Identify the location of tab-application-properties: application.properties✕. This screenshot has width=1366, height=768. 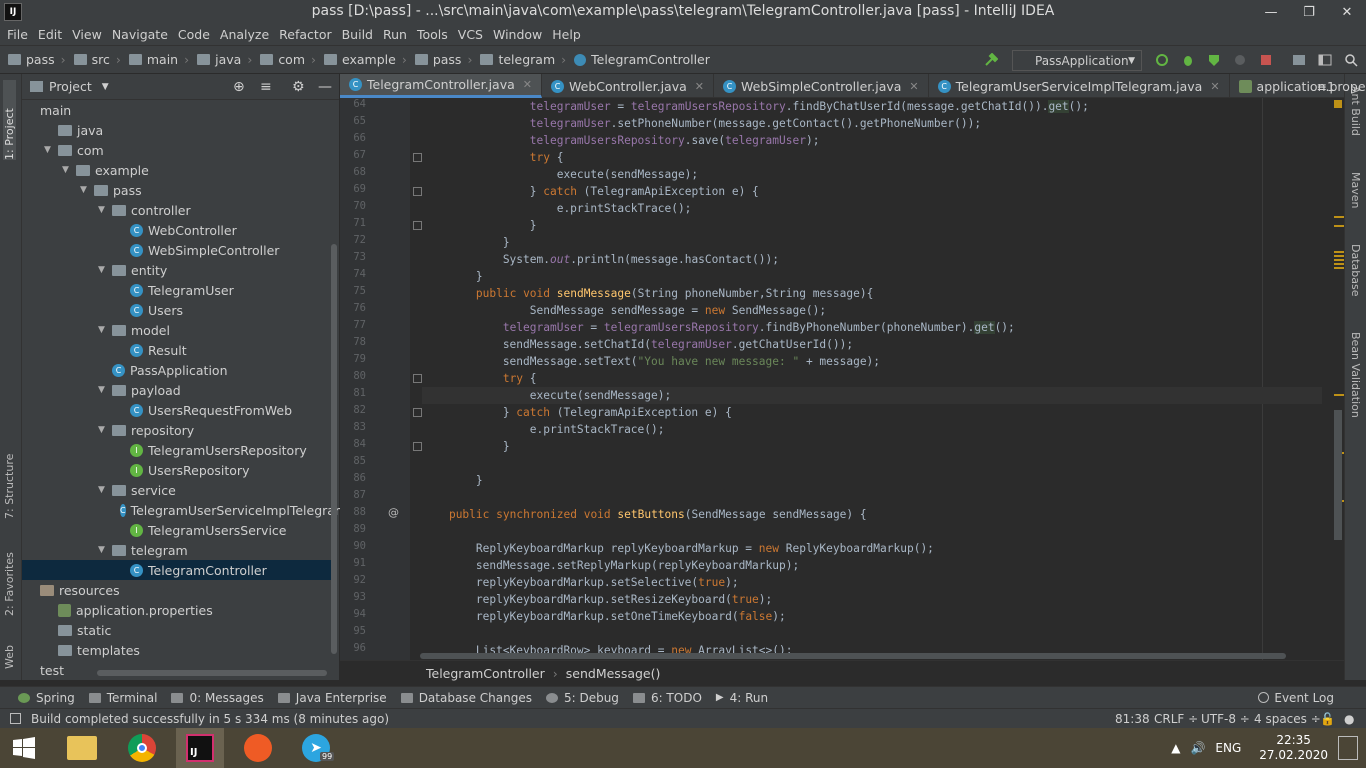
(1298, 86).